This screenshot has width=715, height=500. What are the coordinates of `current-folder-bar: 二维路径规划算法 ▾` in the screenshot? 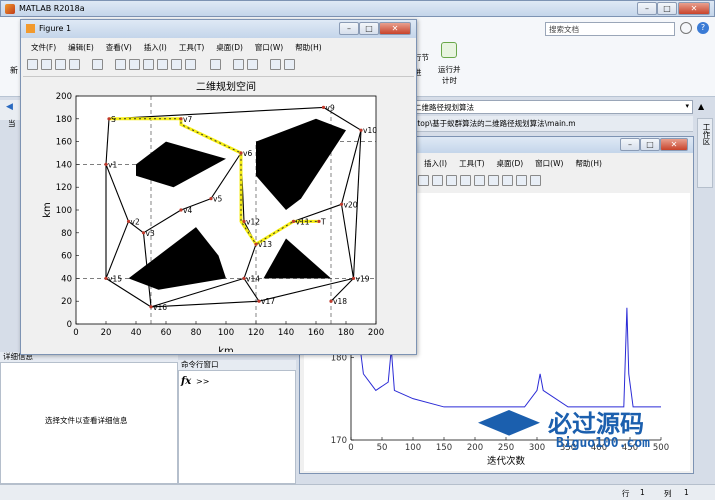 It's located at (551, 107).